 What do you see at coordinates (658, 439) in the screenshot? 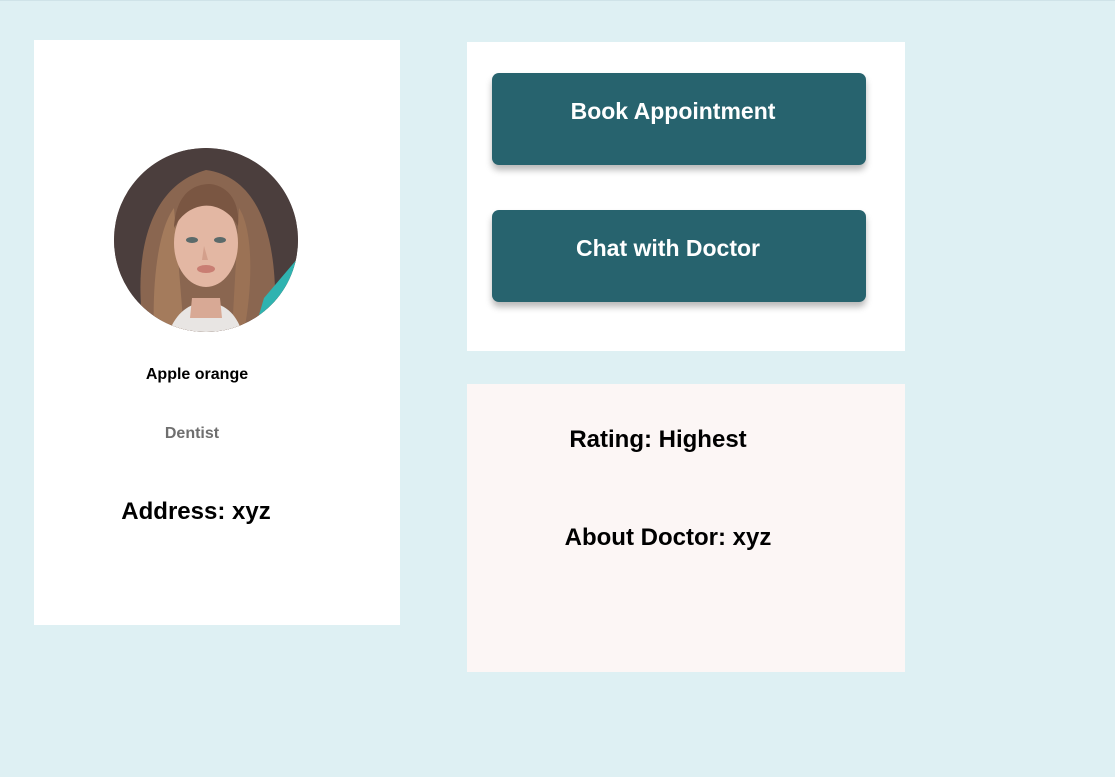
I see `doctor-rating: Rating: Highest` at bounding box center [658, 439].